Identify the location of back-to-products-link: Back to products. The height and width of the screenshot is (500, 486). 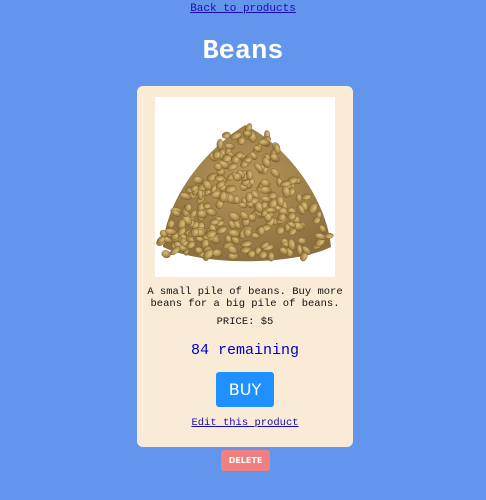
(243, 9).